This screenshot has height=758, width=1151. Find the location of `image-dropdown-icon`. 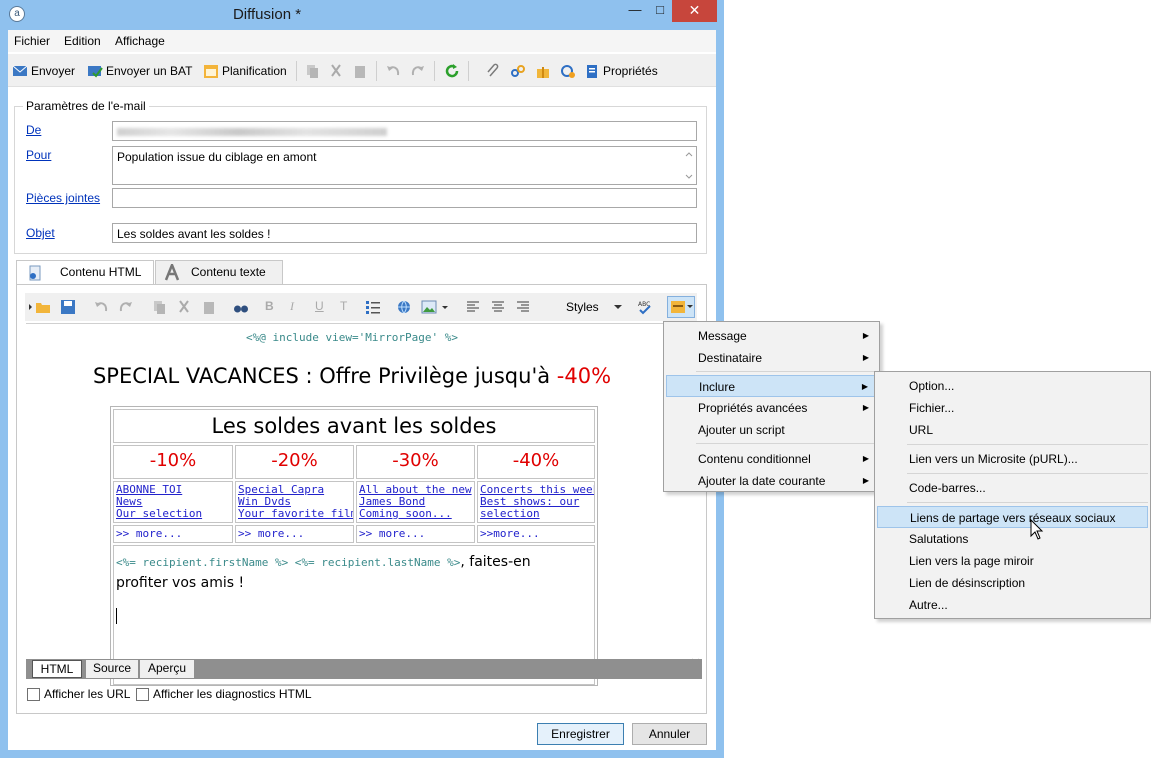

image-dropdown-icon is located at coordinates (445, 307).